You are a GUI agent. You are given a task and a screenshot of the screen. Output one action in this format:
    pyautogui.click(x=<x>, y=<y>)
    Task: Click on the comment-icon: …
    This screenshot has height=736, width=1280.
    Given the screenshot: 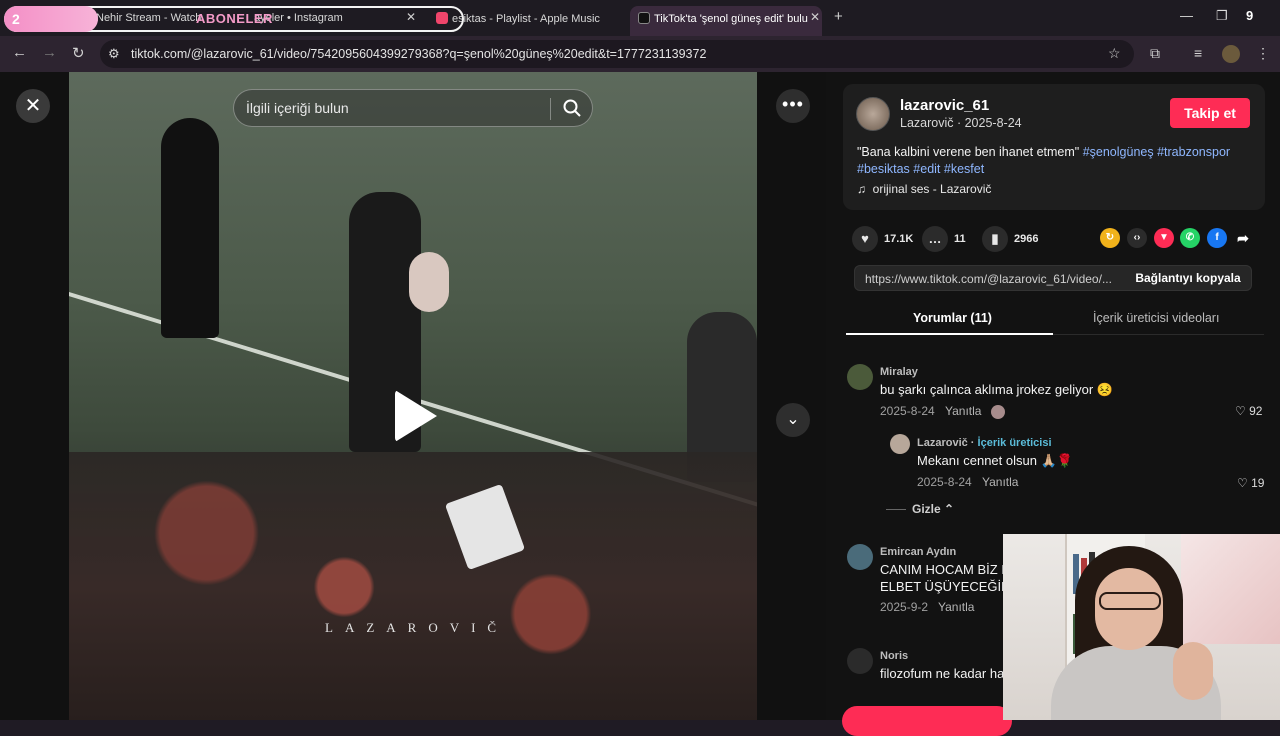 What is the action you would take?
    pyautogui.click(x=935, y=239)
    